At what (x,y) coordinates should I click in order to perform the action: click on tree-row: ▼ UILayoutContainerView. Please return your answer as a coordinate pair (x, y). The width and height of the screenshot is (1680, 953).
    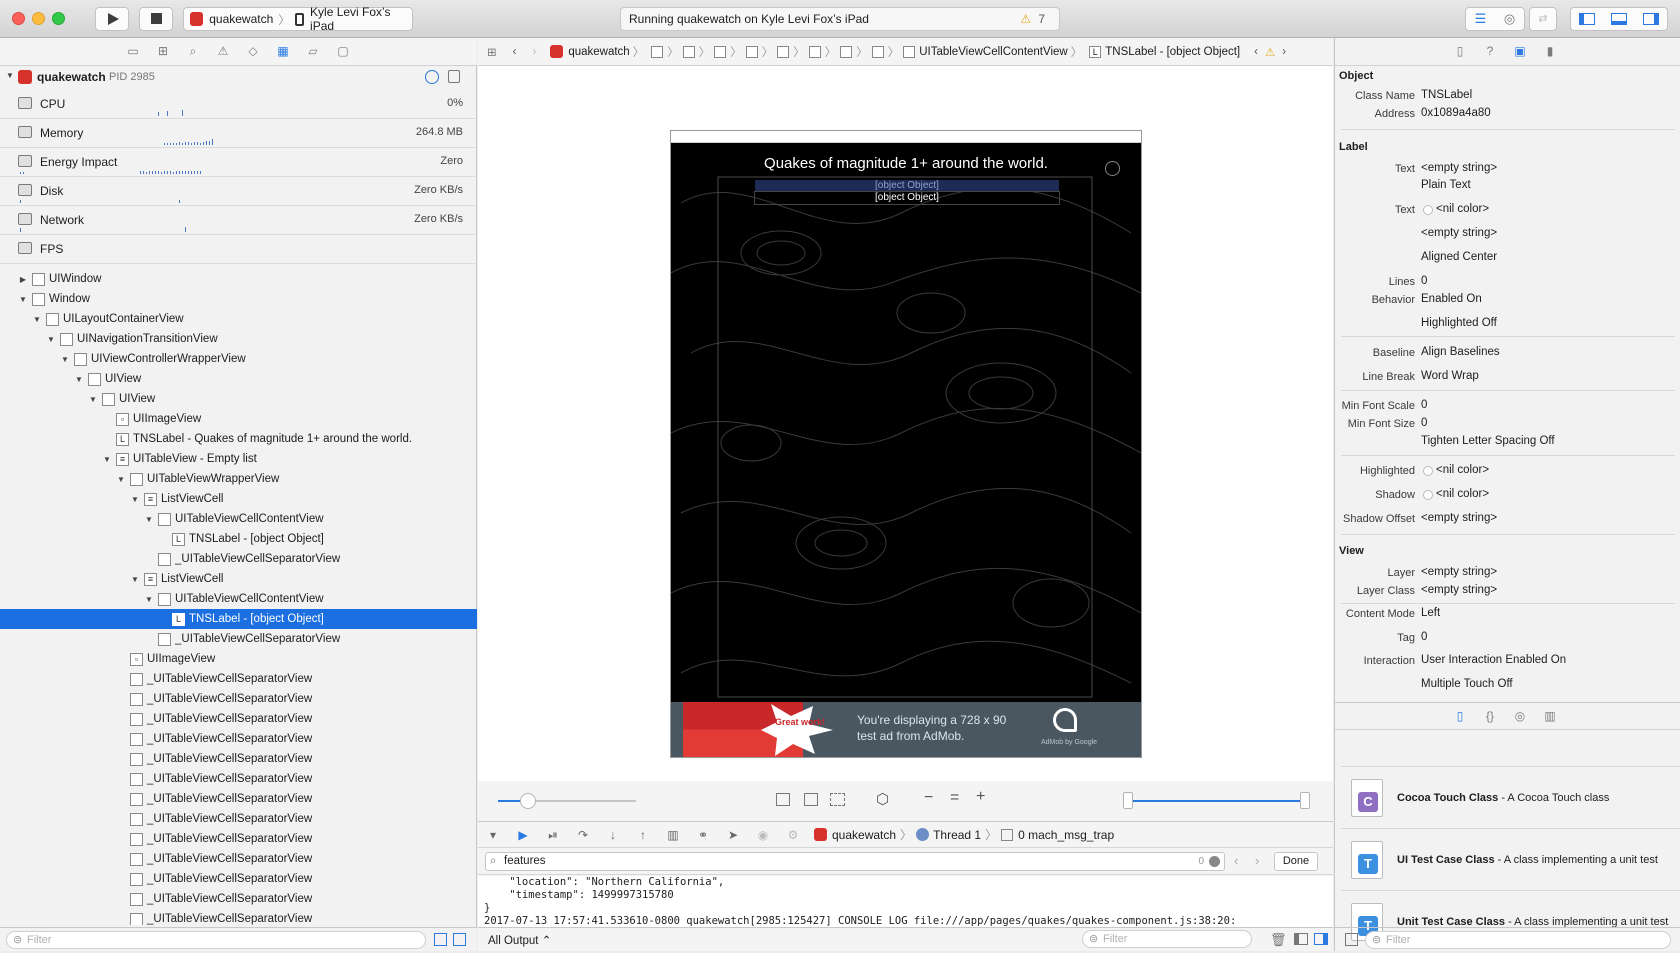
    Looking at the image, I should click on (238, 319).